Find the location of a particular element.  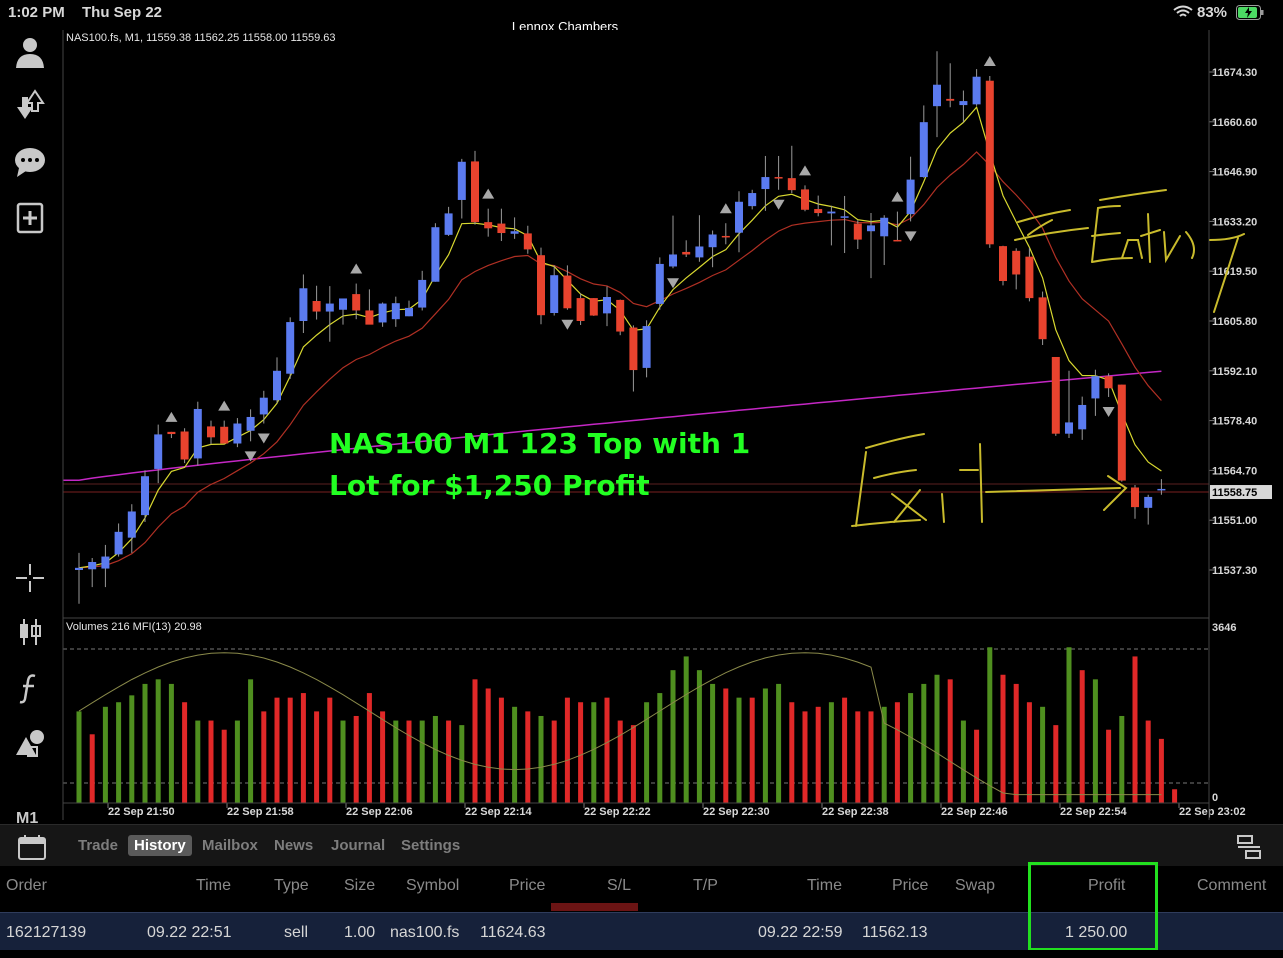

cell-size: 1.00 is located at coordinates (360, 932).